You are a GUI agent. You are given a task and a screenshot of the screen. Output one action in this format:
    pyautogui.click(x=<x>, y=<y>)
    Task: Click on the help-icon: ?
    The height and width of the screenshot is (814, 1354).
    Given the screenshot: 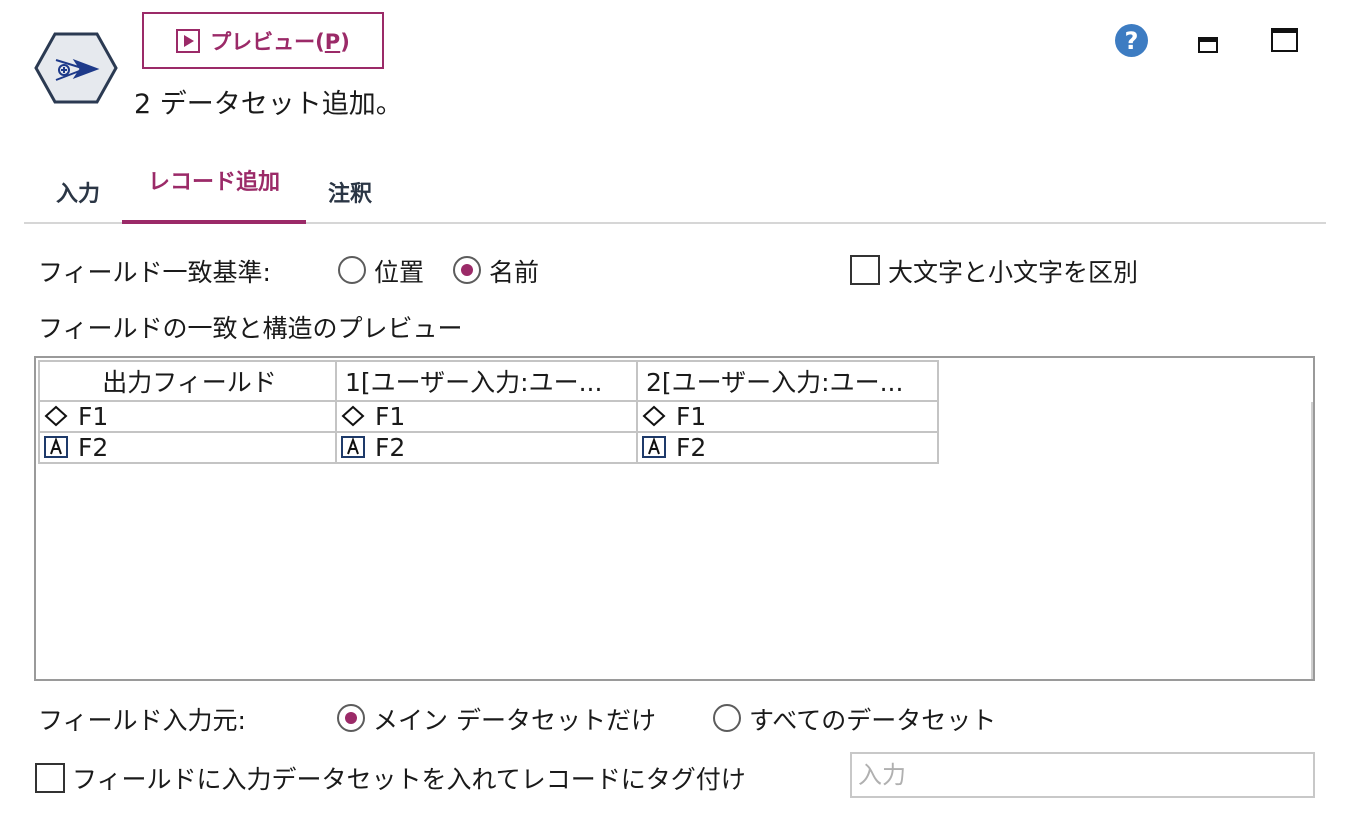 What is the action you would take?
    pyautogui.click(x=1131, y=40)
    